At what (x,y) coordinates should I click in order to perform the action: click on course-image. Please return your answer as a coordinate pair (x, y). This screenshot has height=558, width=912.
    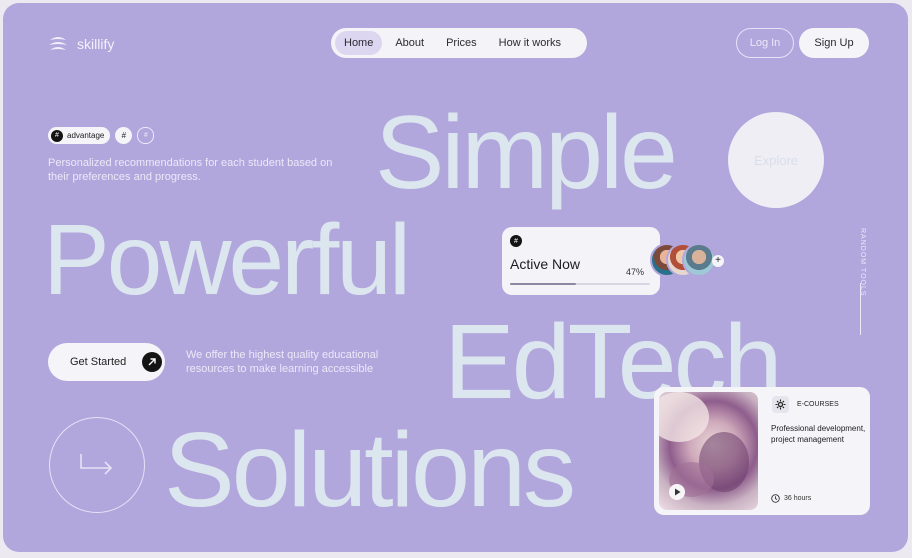
    Looking at the image, I should click on (708, 451).